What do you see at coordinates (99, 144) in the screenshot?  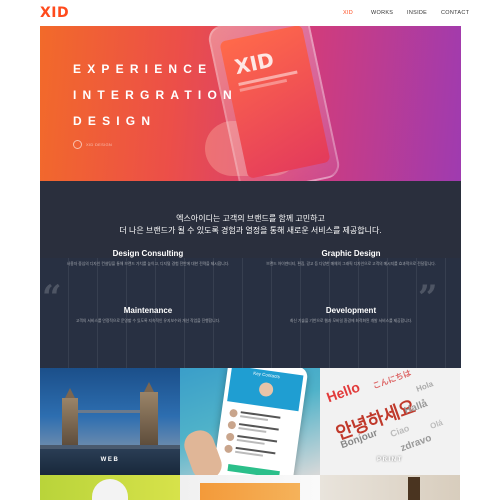 I see `hero-badge-text: XID DESIGN` at bounding box center [99, 144].